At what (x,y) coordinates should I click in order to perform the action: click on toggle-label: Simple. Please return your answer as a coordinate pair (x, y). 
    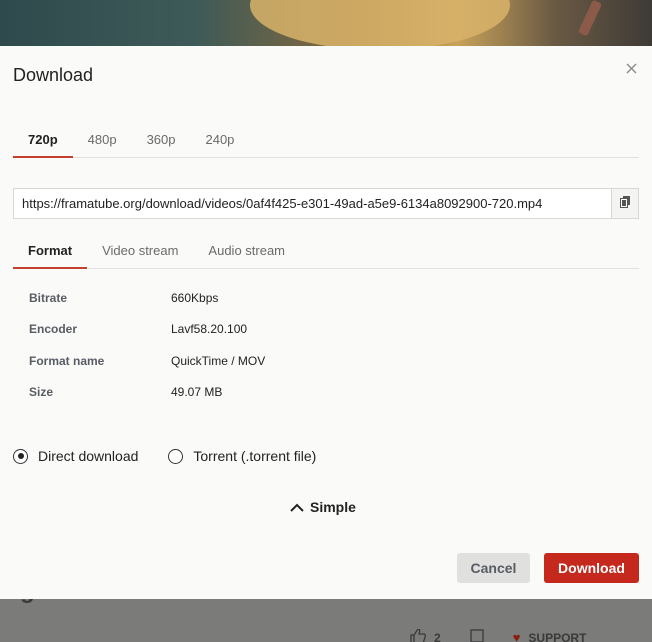
    Looking at the image, I should click on (333, 507).